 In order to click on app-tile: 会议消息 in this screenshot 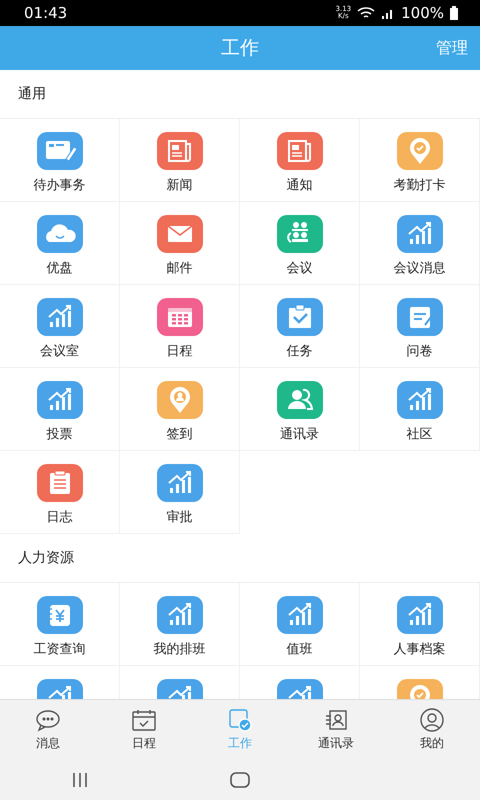, I will do `click(420, 243)`.